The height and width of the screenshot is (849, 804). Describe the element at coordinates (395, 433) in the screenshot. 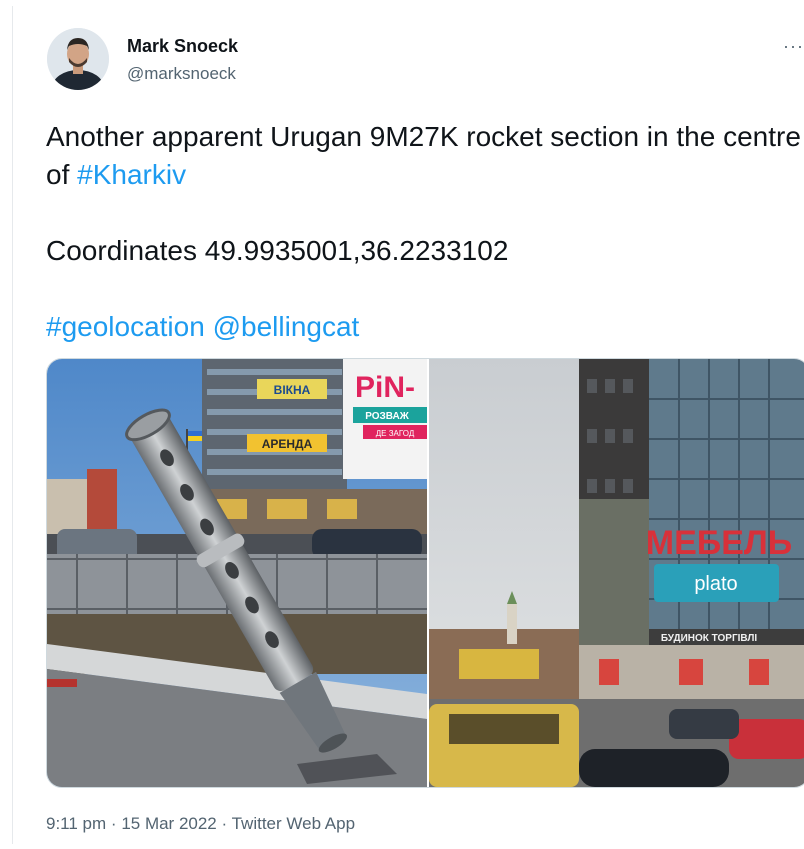

I see `sign-dlya: ДЕ ЗАГОД` at that location.